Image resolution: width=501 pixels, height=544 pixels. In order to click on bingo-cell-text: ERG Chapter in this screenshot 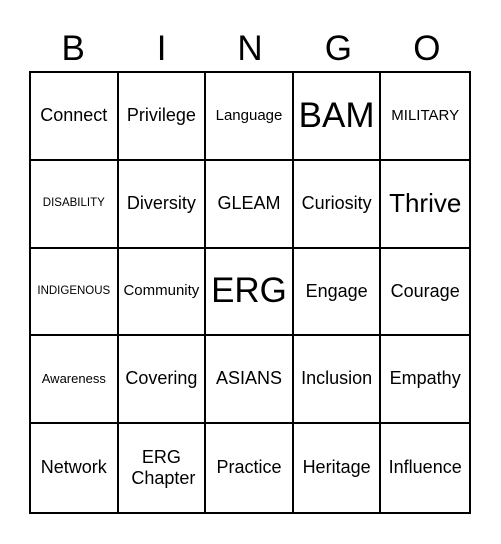, I will do `click(163, 467)`.